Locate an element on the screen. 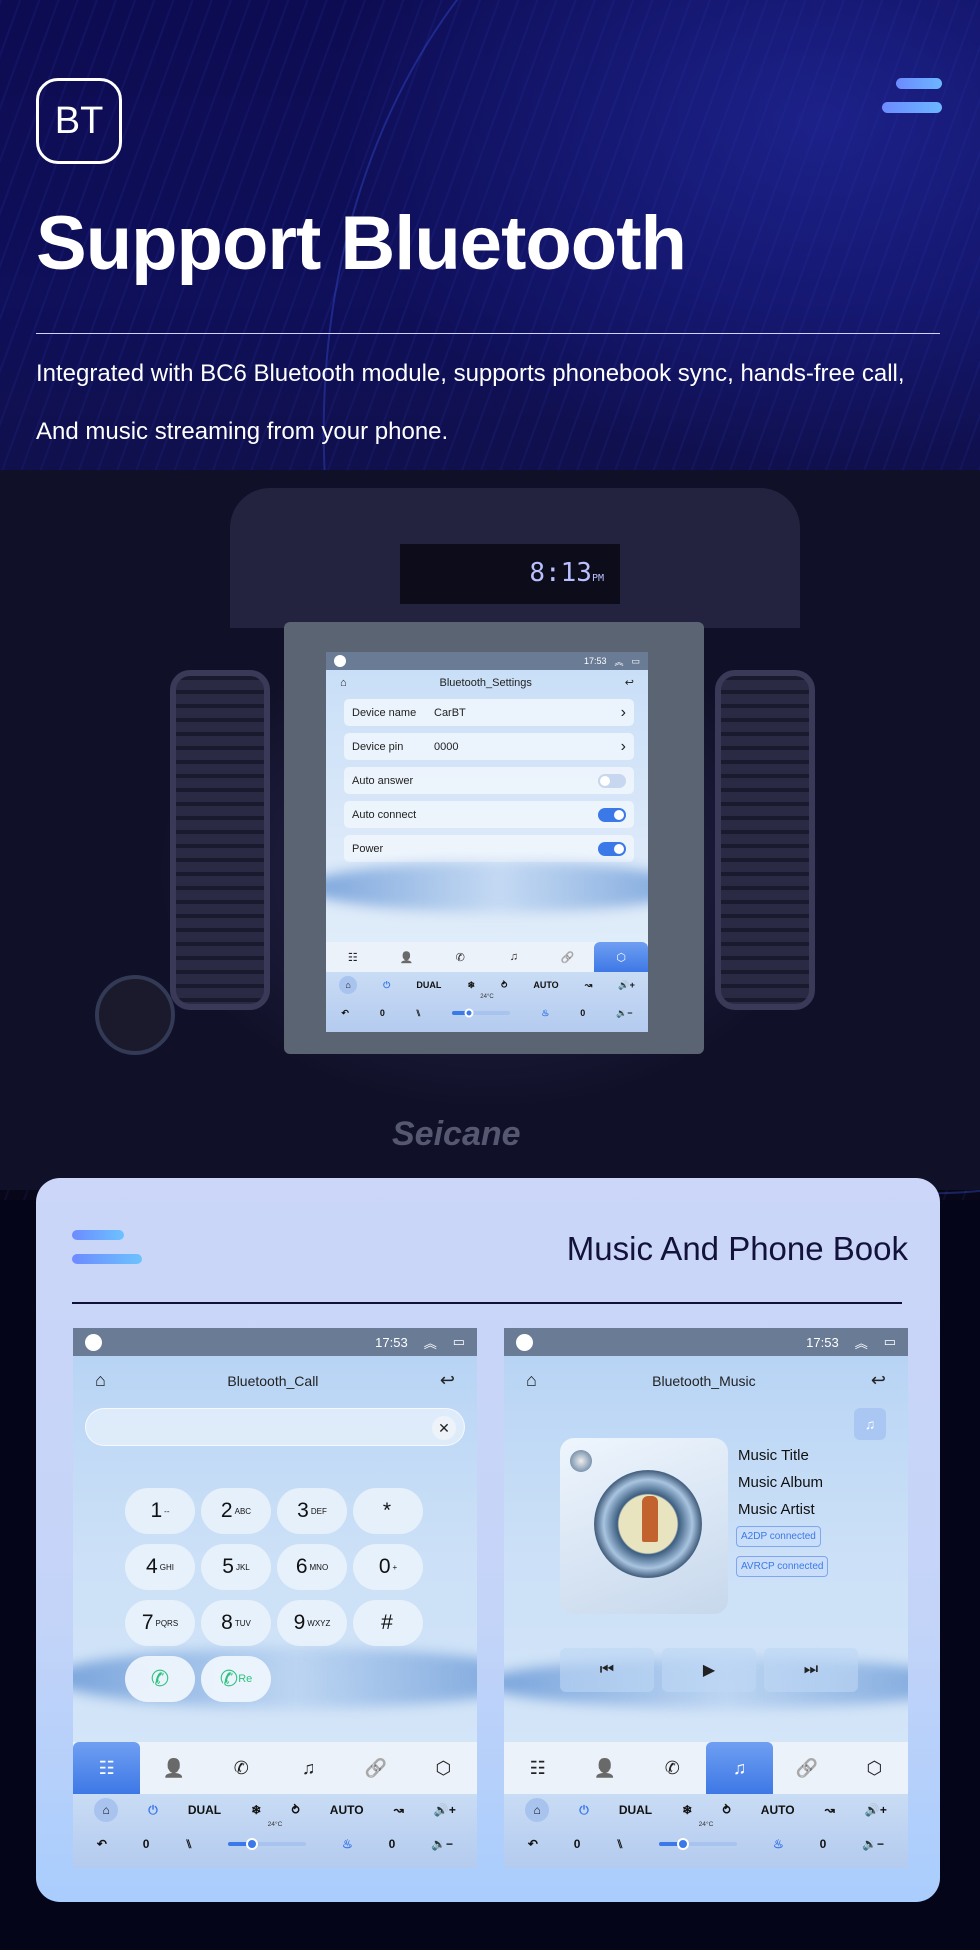 Image resolution: width=980 pixels, height=1950 pixels. dial-key: 9 WXYZ is located at coordinates (312, 1623).